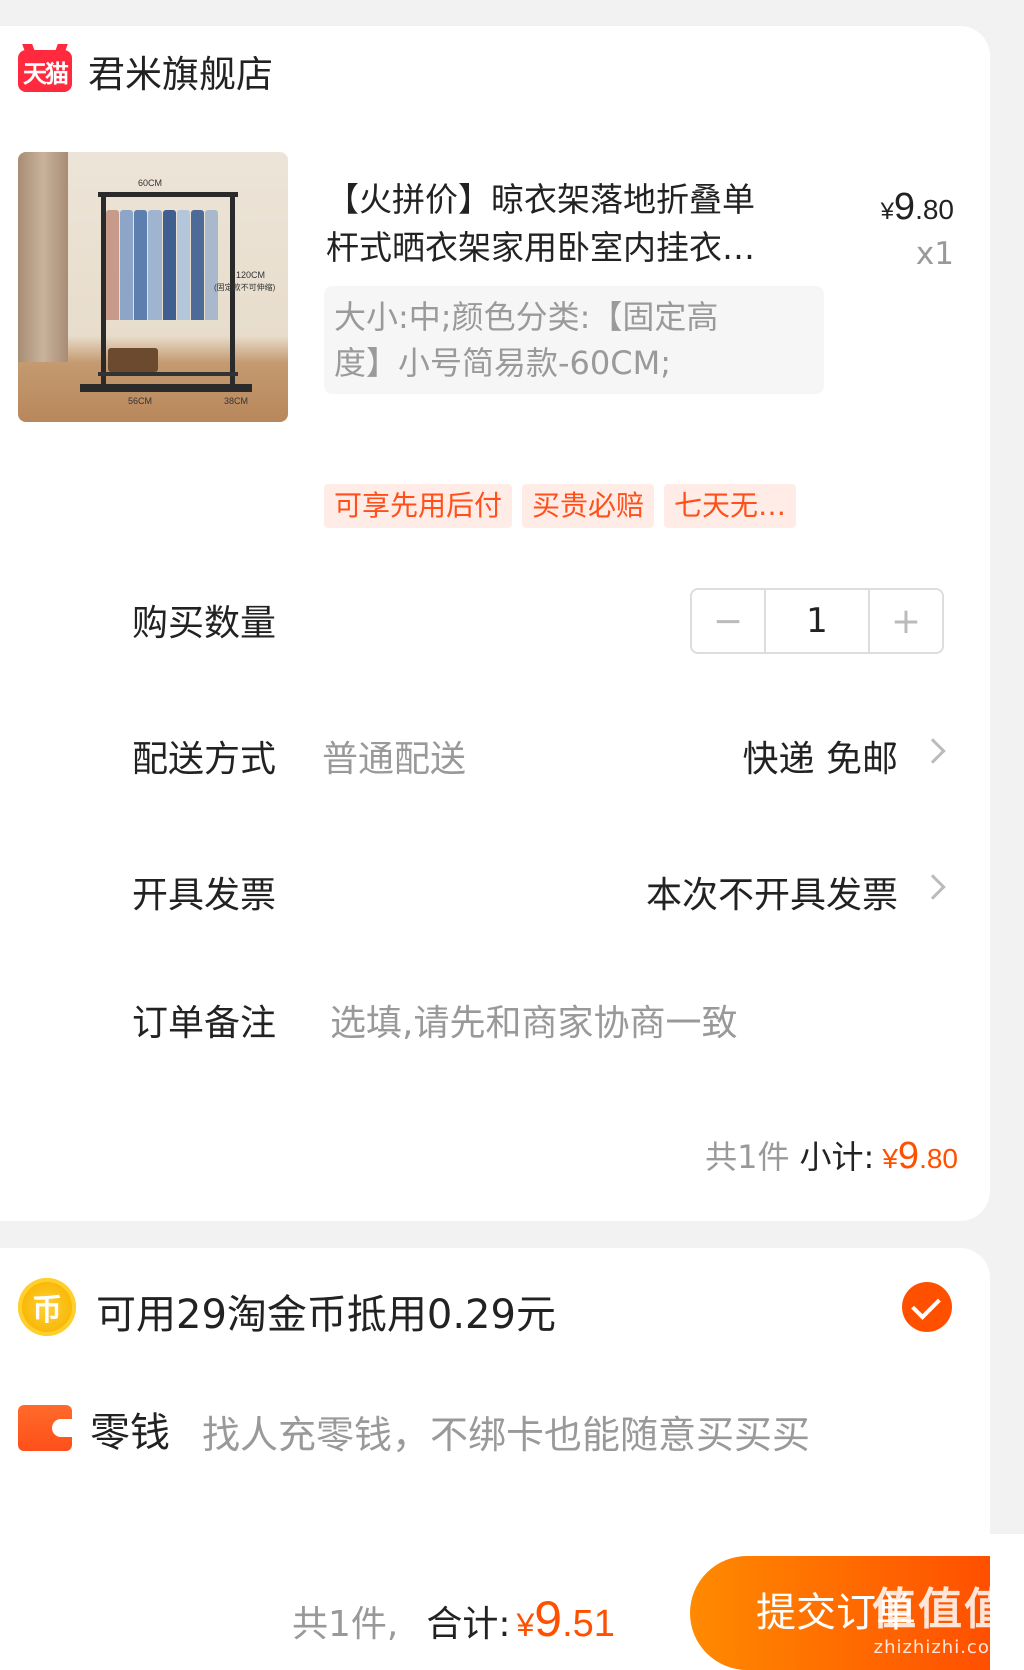  Describe the element at coordinates (906, 621) in the screenshot. I see `quantity-plus-button: +` at that location.